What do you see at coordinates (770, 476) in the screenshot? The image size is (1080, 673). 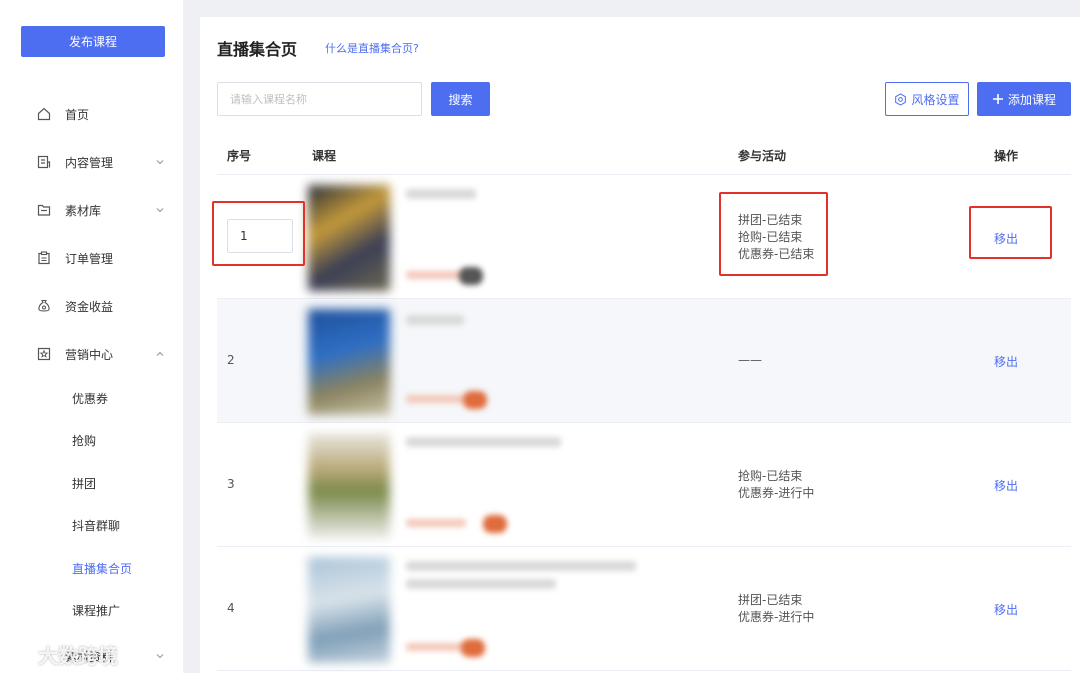 I see `activity-item: 抢购-已结束` at bounding box center [770, 476].